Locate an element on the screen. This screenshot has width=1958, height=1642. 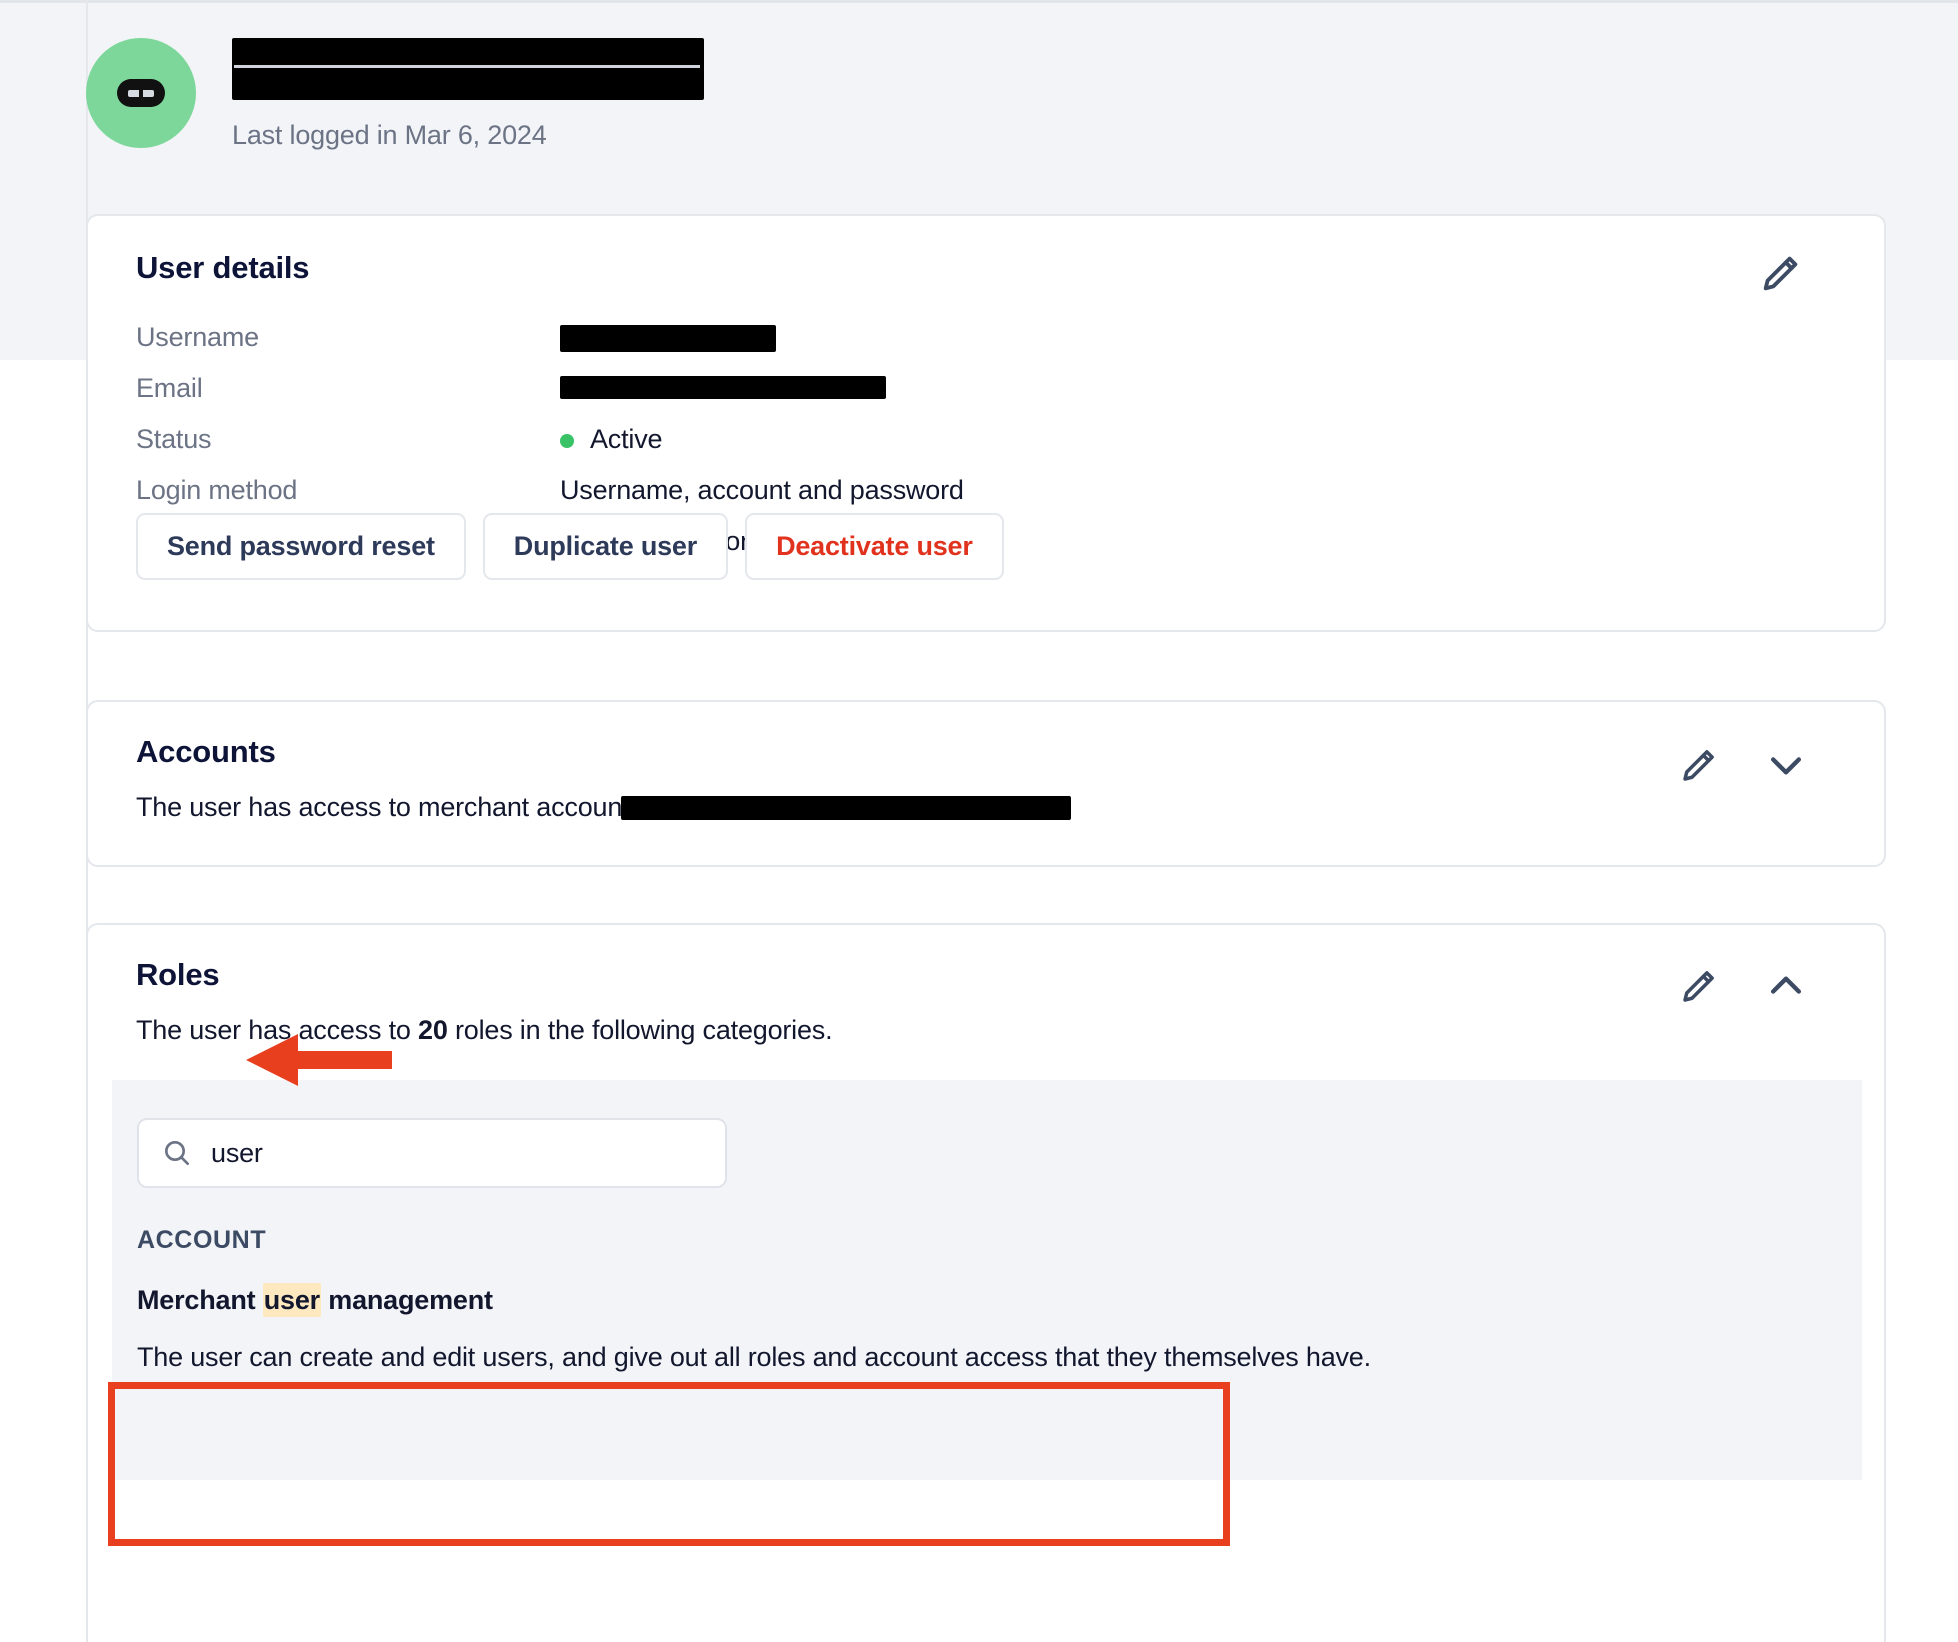
detail-value: Active is located at coordinates (611, 439).